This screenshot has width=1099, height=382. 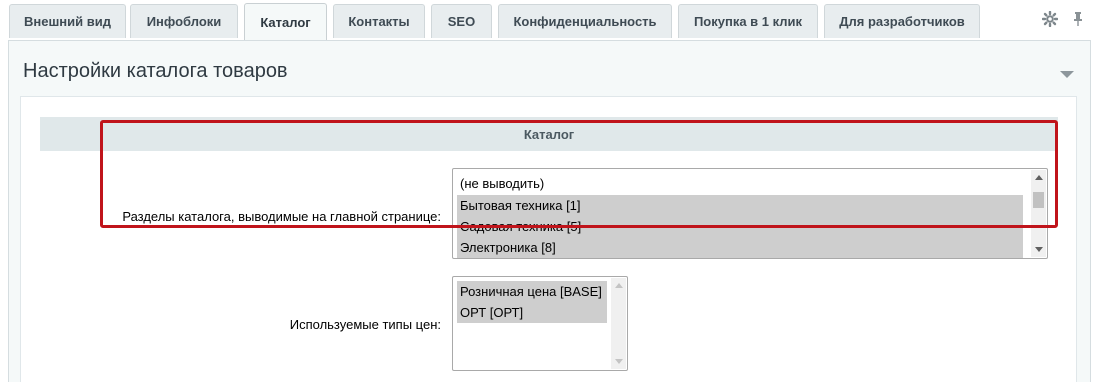 I want to click on tab-label: Конфиденциальность, so click(x=585, y=21).